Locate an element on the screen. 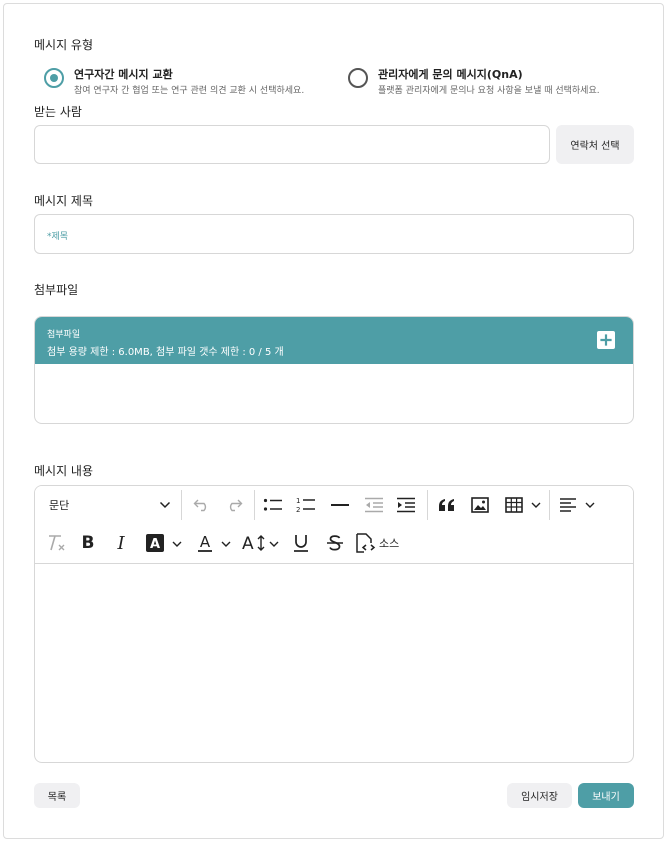 The height and width of the screenshot is (842, 667). italic-icon: I is located at coordinates (121, 543).